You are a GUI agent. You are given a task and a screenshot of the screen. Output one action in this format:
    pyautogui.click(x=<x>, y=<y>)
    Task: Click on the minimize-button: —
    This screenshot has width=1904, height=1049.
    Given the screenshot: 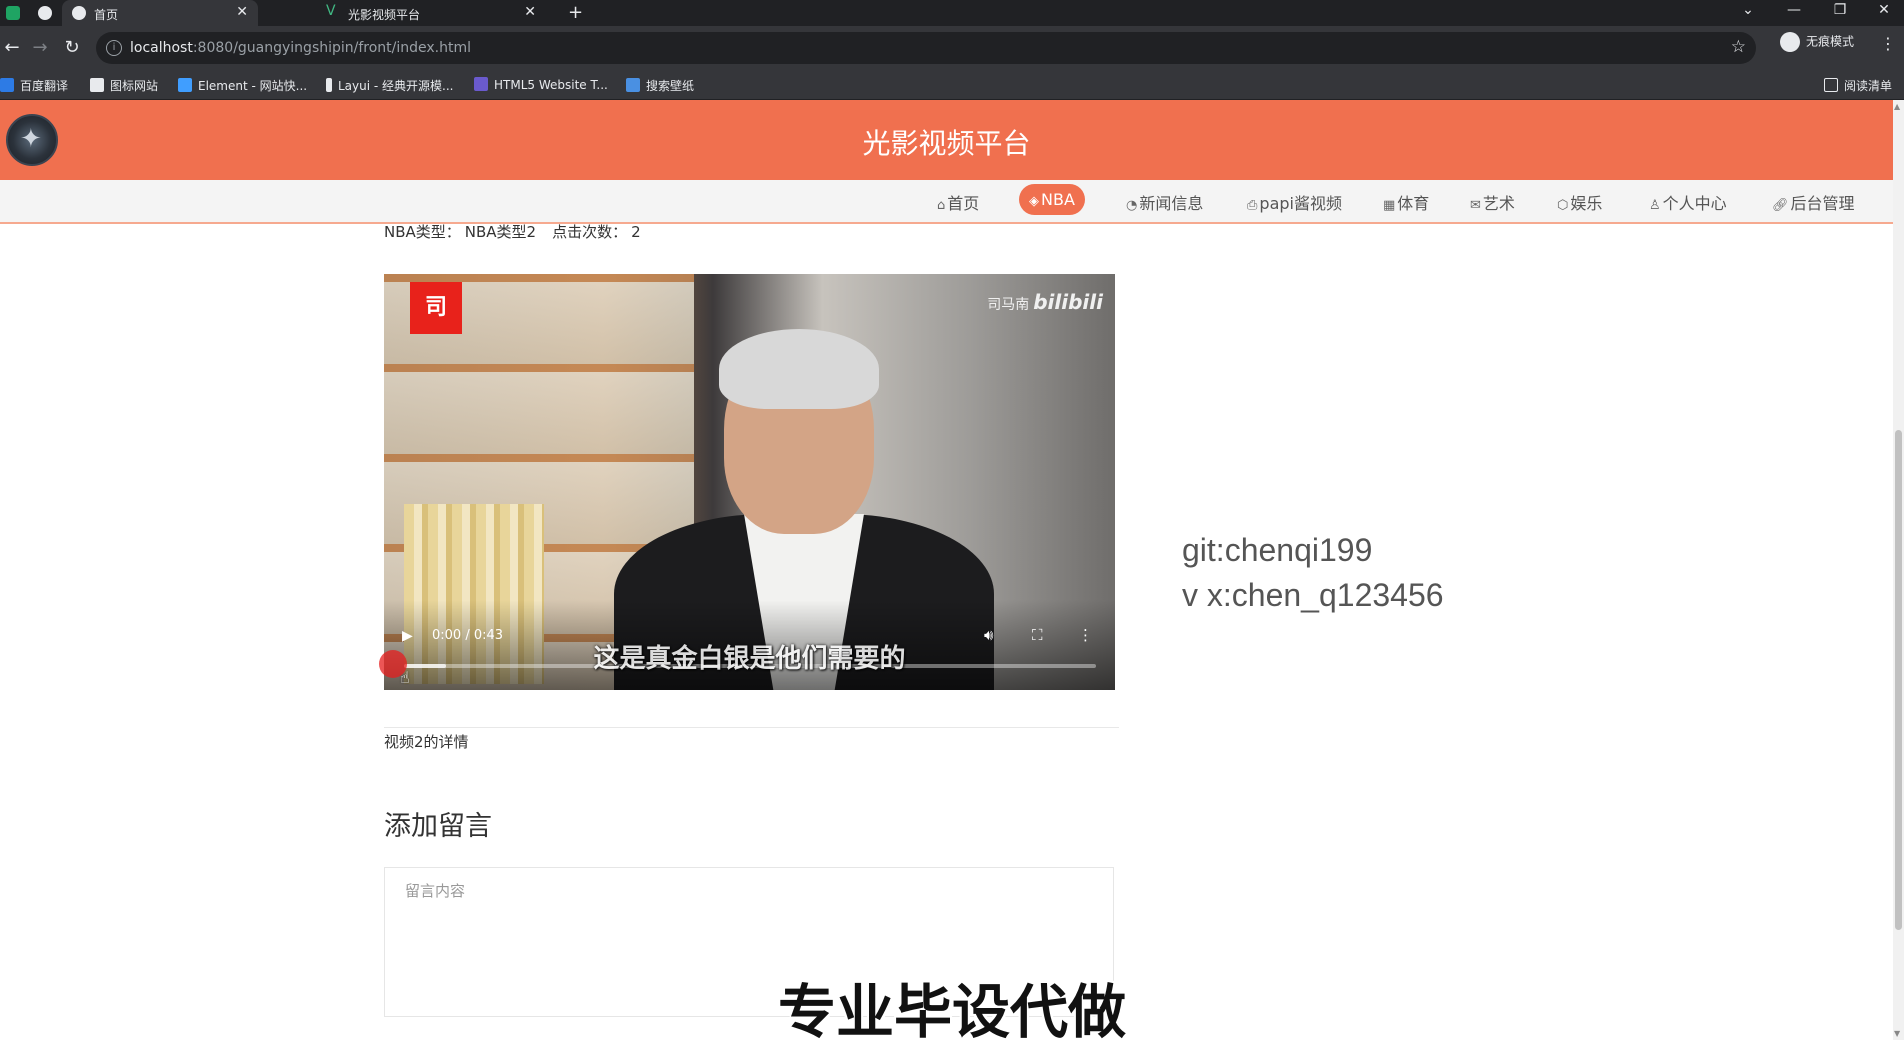 What is the action you would take?
    pyautogui.click(x=1794, y=10)
    